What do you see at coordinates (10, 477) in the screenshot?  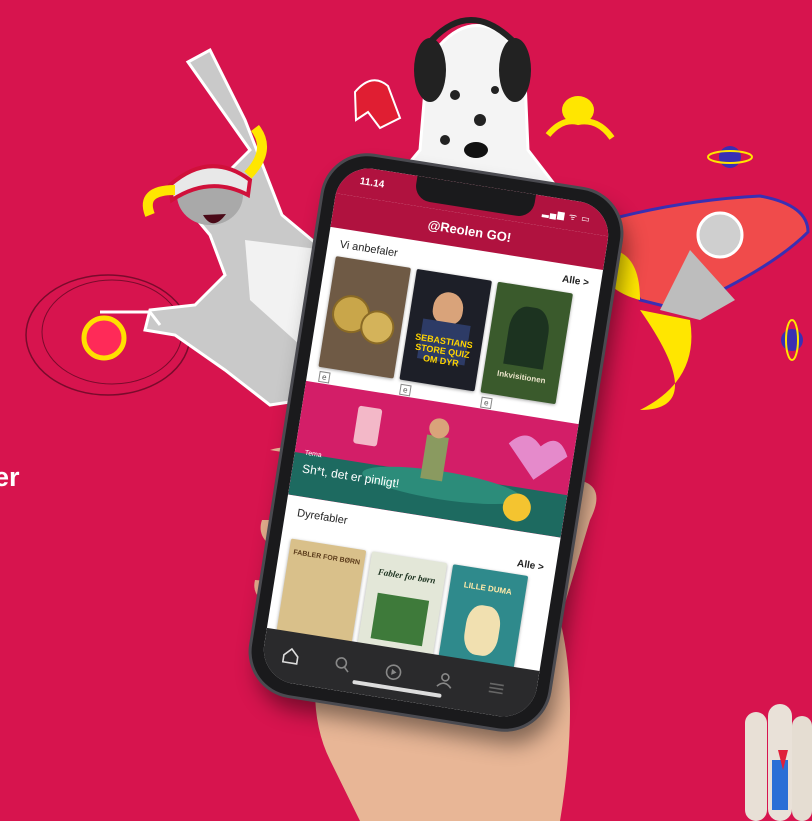 I see `side-heading-fragment: er` at bounding box center [10, 477].